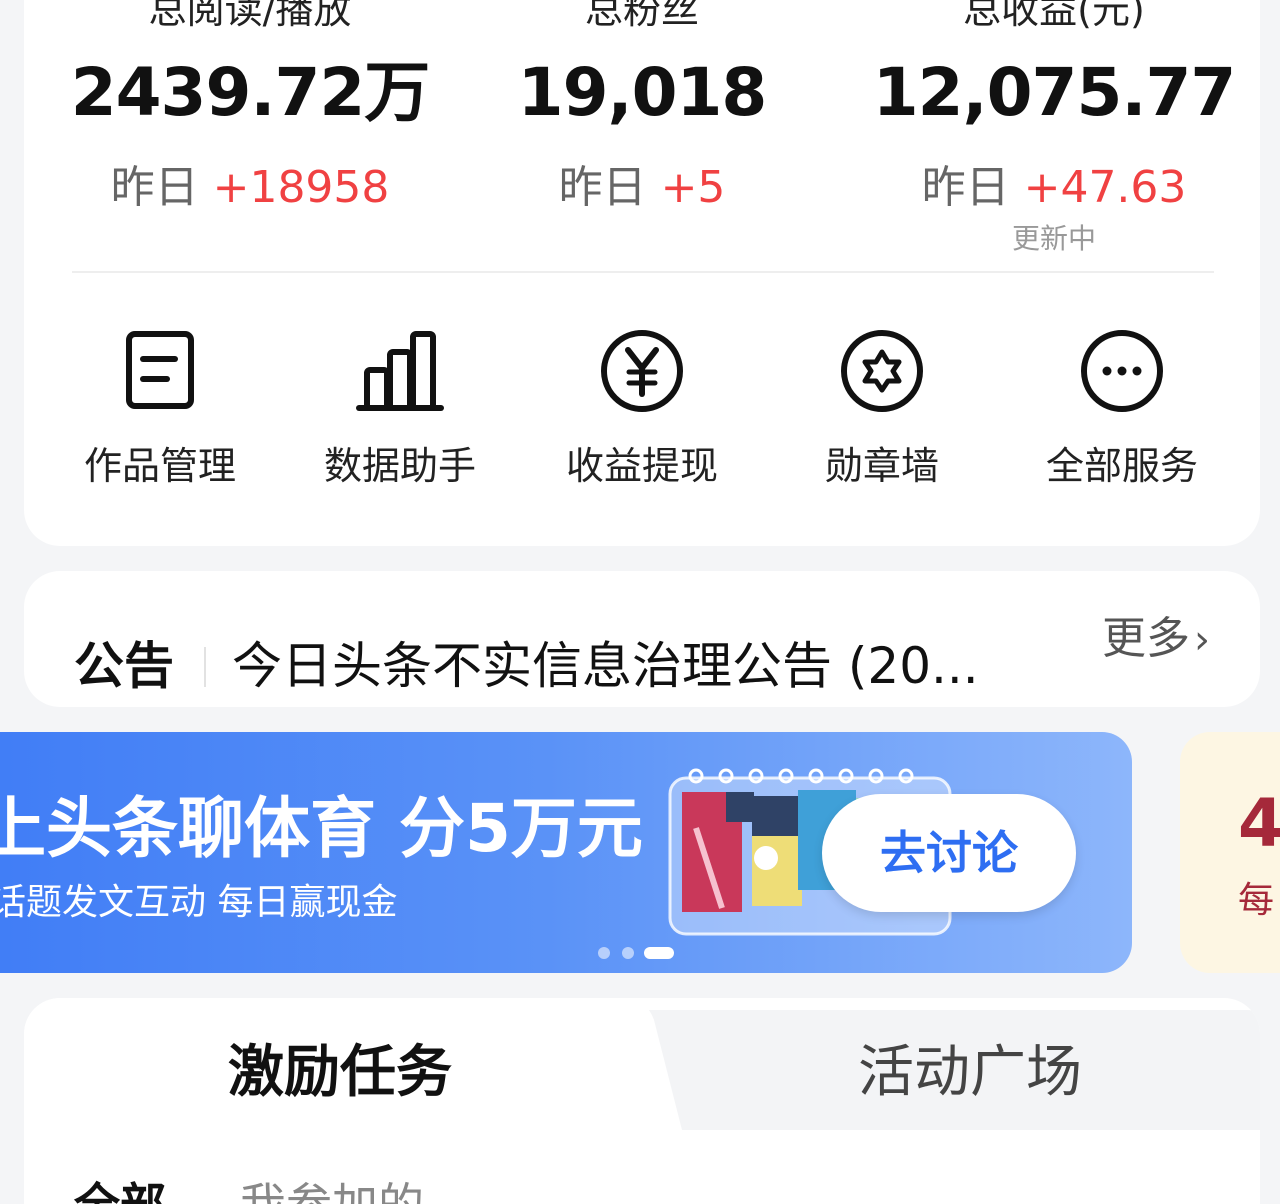 This screenshot has width=1280, height=1204. Describe the element at coordinates (400, 371) in the screenshot. I see `bar-chart-icon` at that location.